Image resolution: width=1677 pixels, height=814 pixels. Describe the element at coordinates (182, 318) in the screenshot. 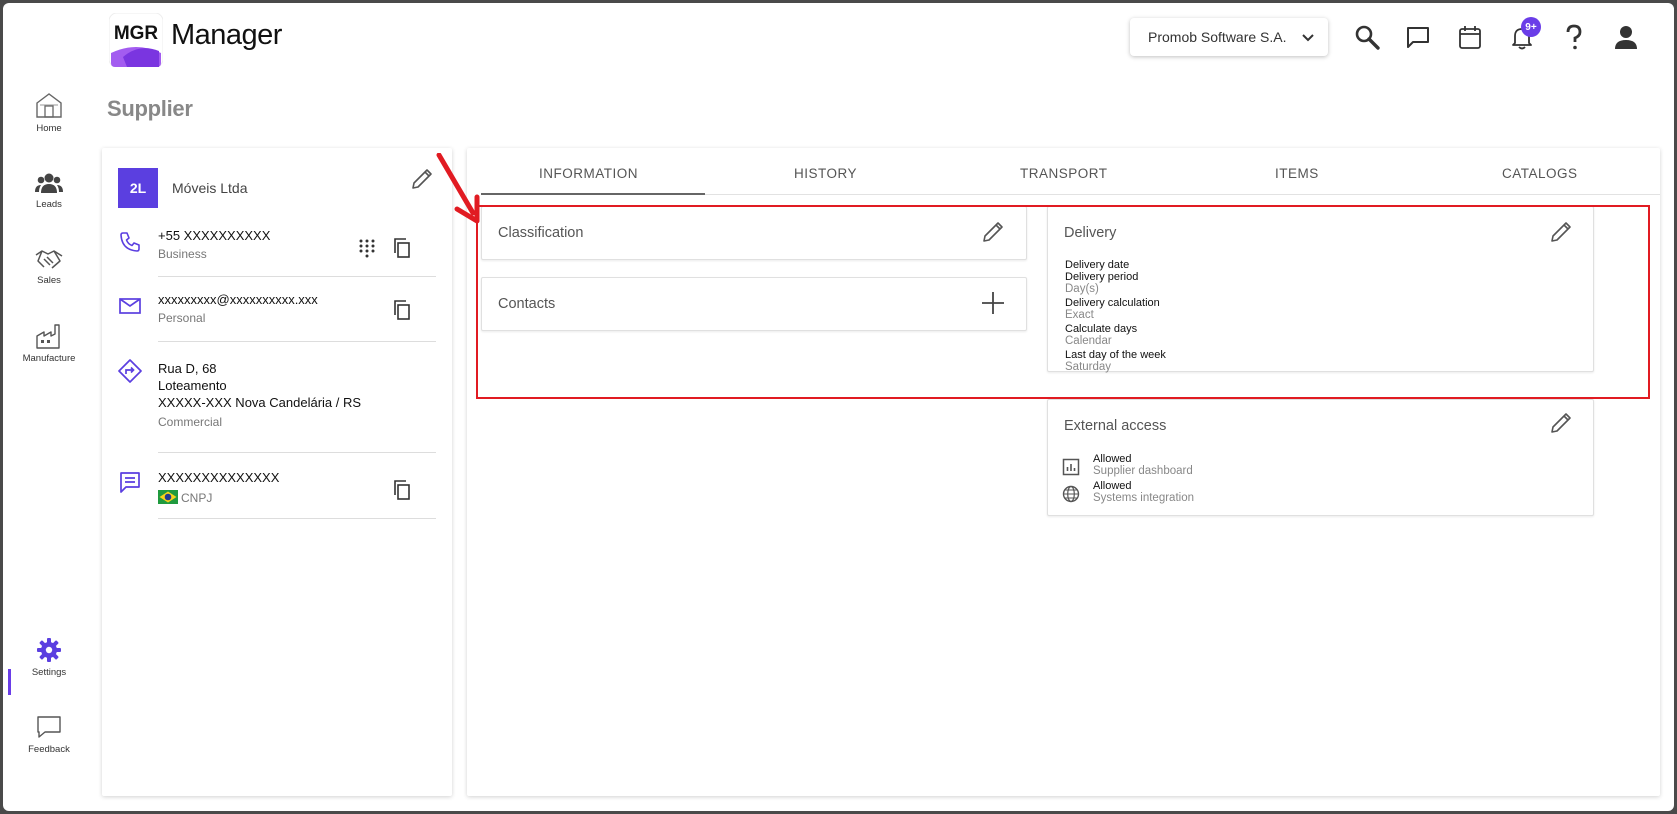

I see `email-type: Personal` at that location.